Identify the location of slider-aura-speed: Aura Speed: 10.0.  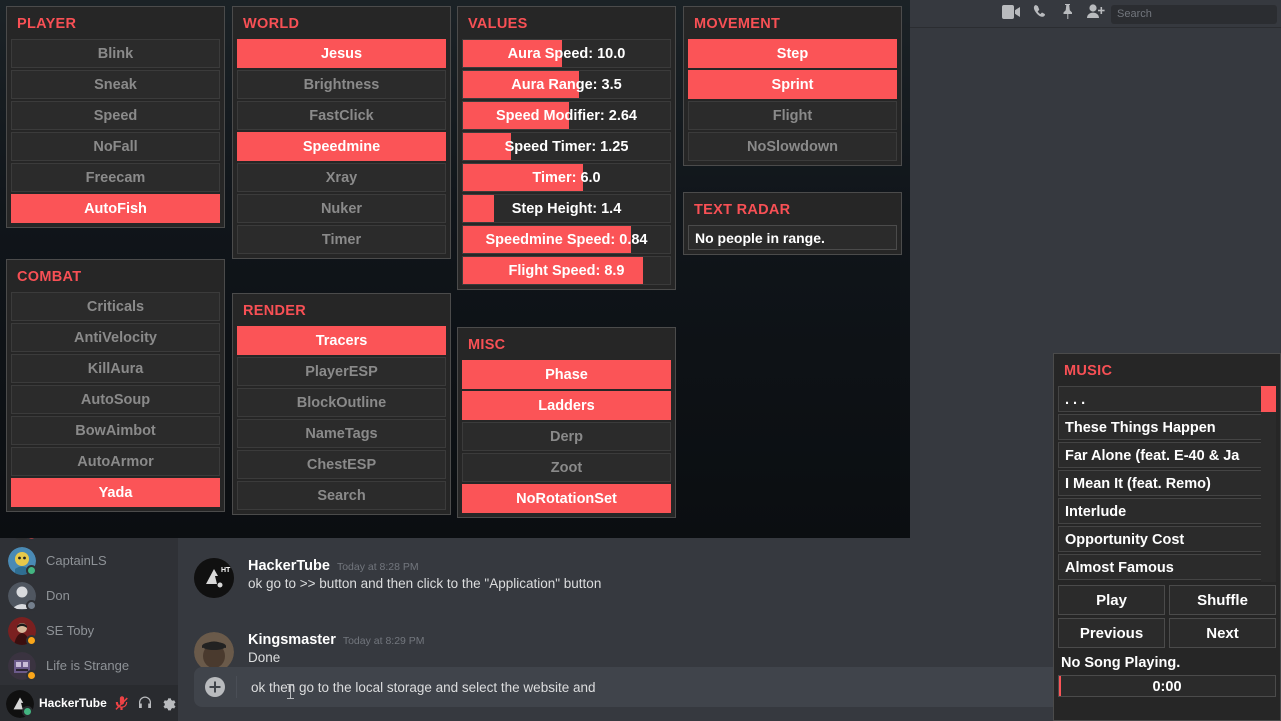
(566, 53).